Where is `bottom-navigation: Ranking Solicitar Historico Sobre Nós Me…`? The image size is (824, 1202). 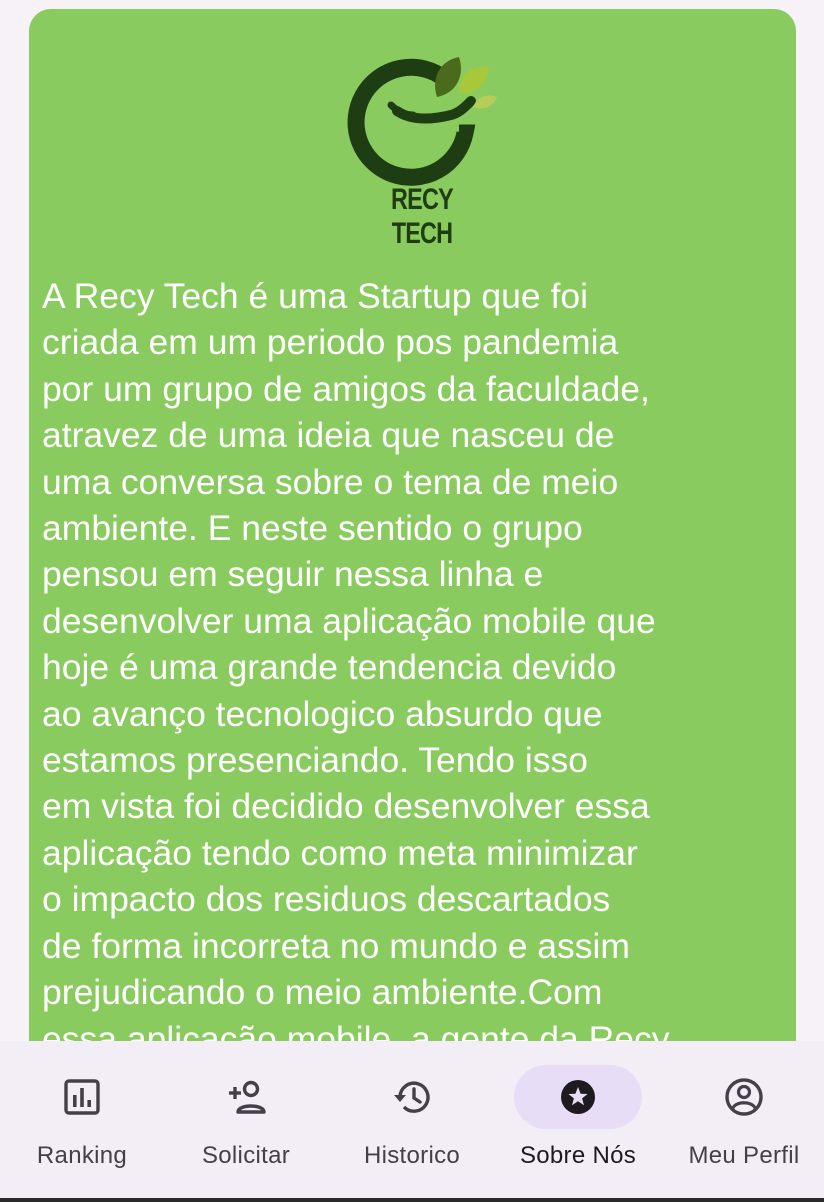 bottom-navigation: Ranking Solicitar Historico Sobre Nós Me… is located at coordinates (412, 1121).